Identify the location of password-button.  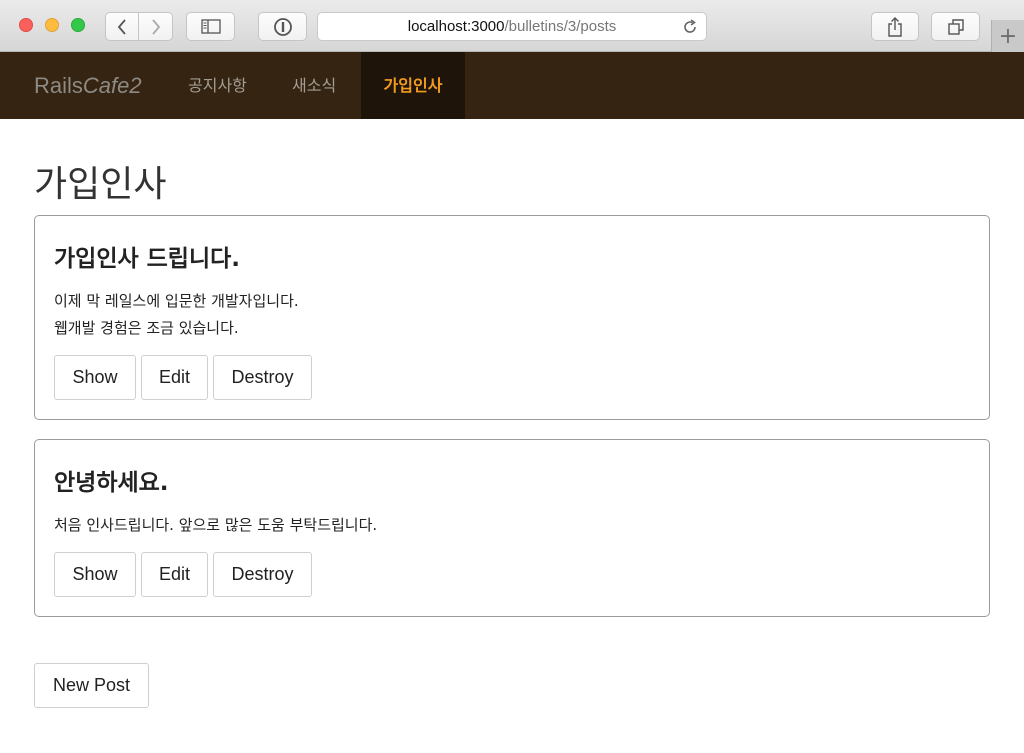
(282, 26).